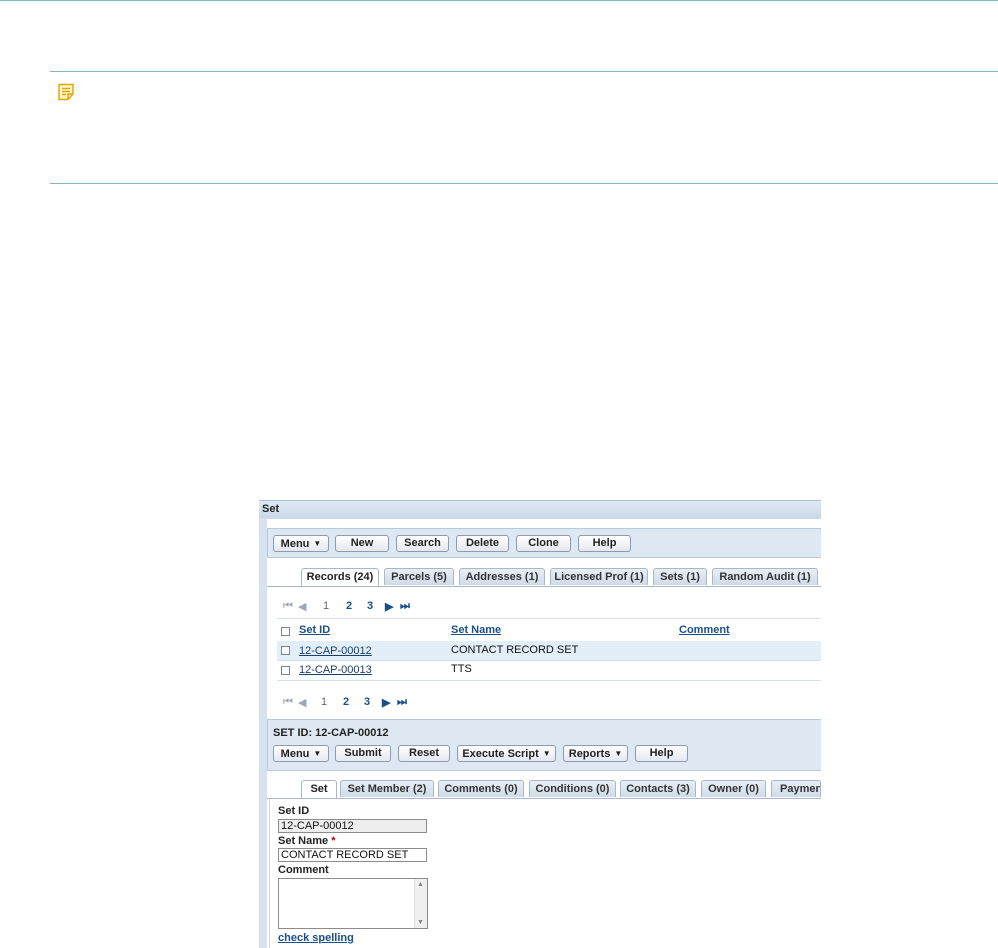 Image resolution: width=998 pixels, height=948 pixels. I want to click on menu-button-label: Menu, so click(295, 544).